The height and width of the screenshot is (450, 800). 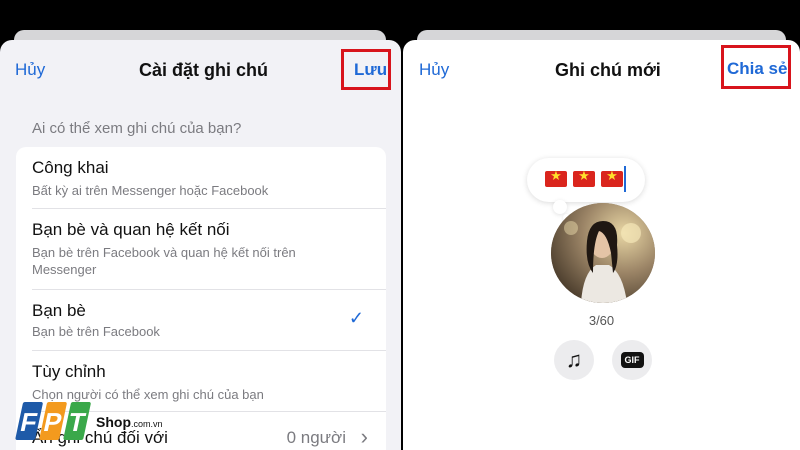 I want to click on shop-wordmark: Shop.com.vn, so click(x=129, y=422).